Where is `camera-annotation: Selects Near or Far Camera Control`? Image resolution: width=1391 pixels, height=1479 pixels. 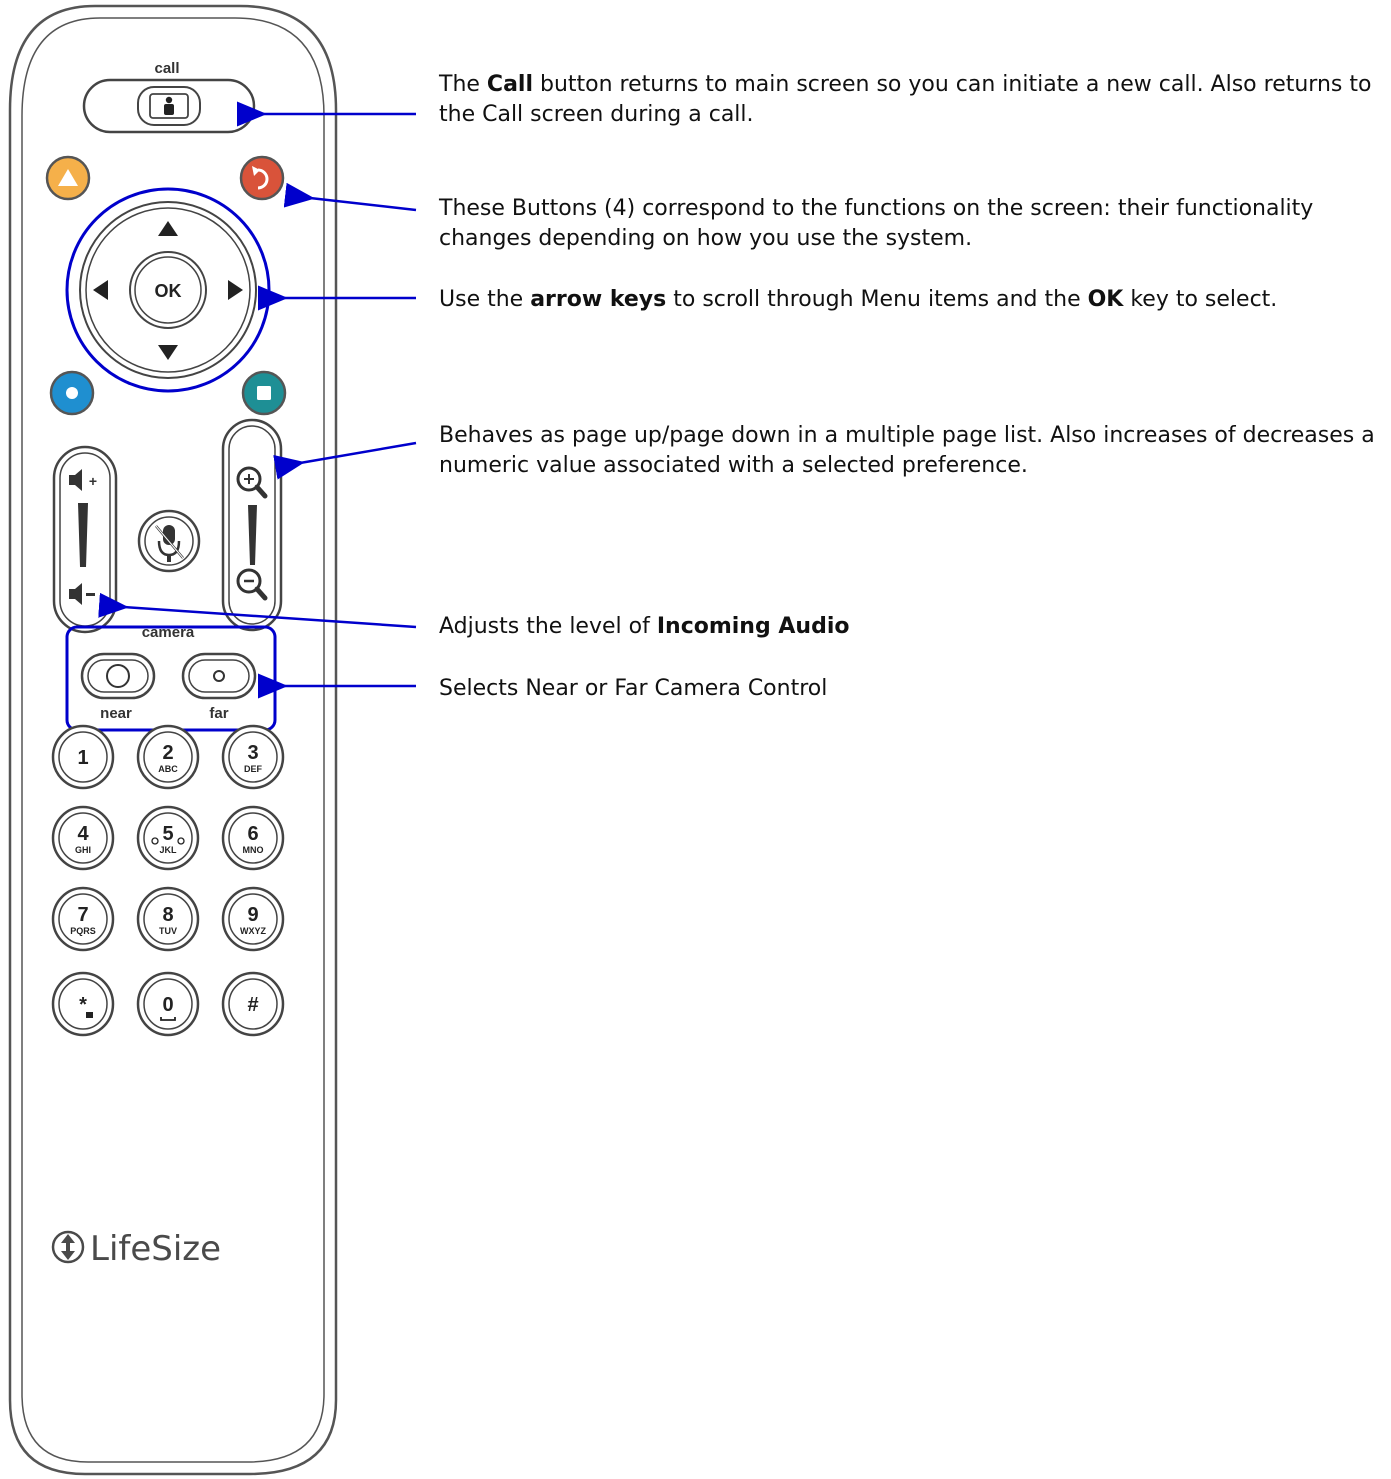 camera-annotation: Selects Near or Far Camera Control is located at coordinates (633, 688).